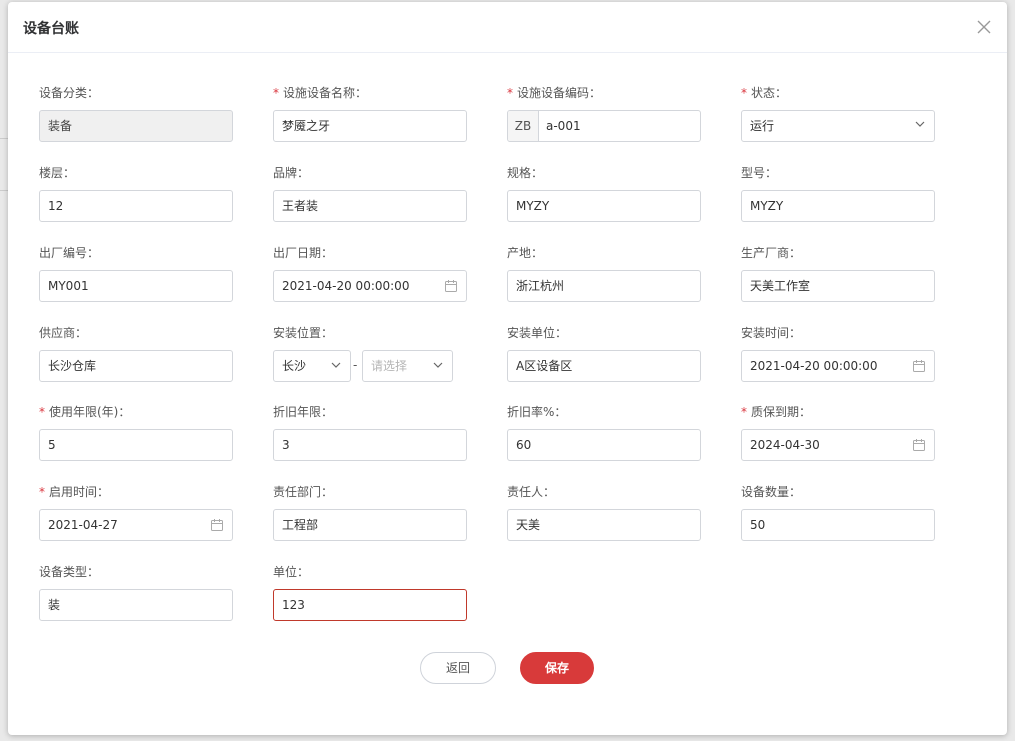 The width and height of the screenshot is (1015, 741). Describe the element at coordinates (303, 492) in the screenshot. I see `label-department: 责任部门：` at that location.